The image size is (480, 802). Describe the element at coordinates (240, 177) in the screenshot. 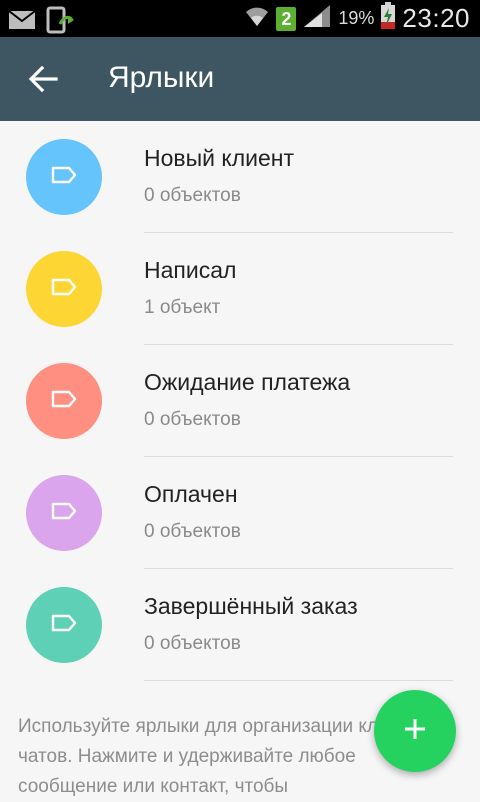

I see `label-item-new-client: Новый клиент 0 объектов` at that location.